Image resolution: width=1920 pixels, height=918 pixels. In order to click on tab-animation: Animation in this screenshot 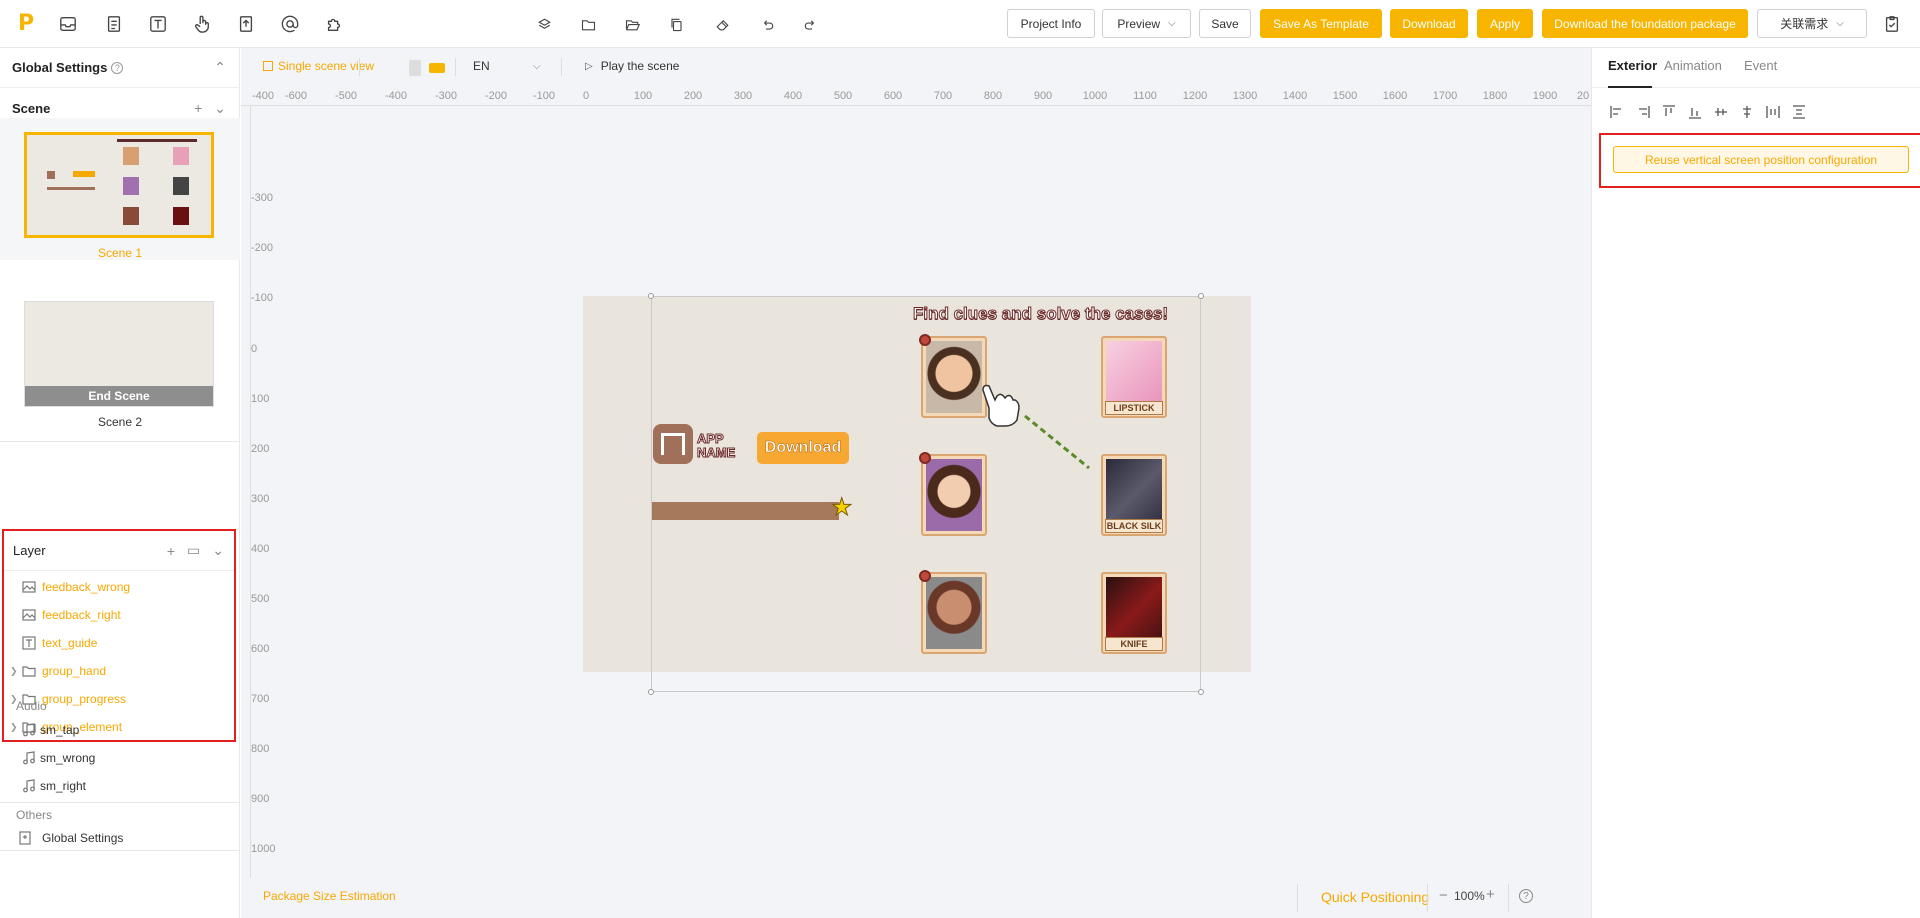, I will do `click(1693, 65)`.